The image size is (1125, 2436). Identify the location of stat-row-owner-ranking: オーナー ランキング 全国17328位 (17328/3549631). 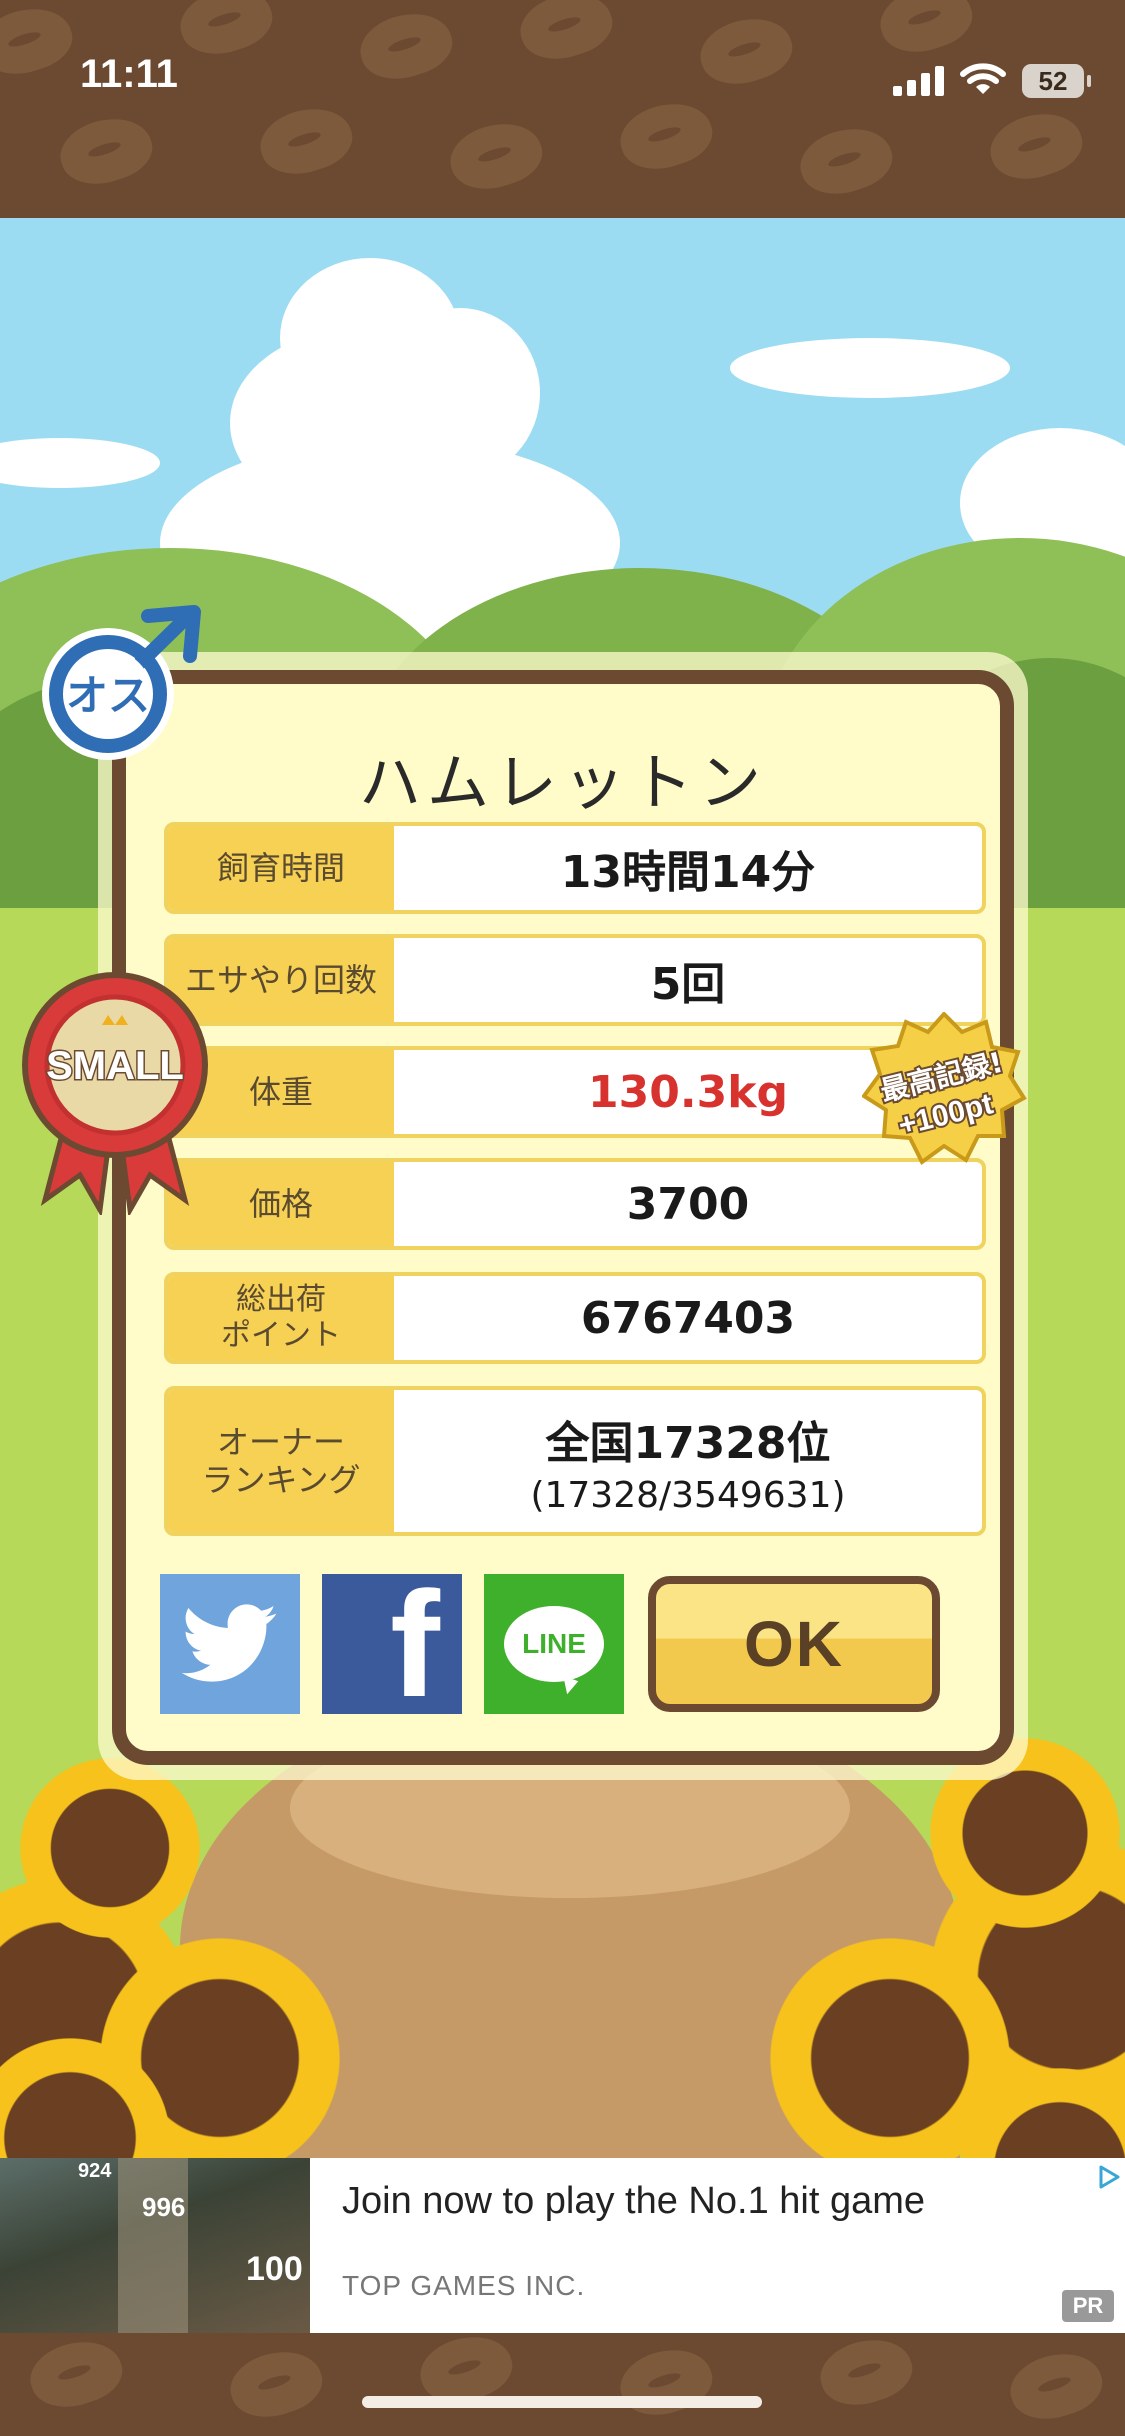
(575, 1461).